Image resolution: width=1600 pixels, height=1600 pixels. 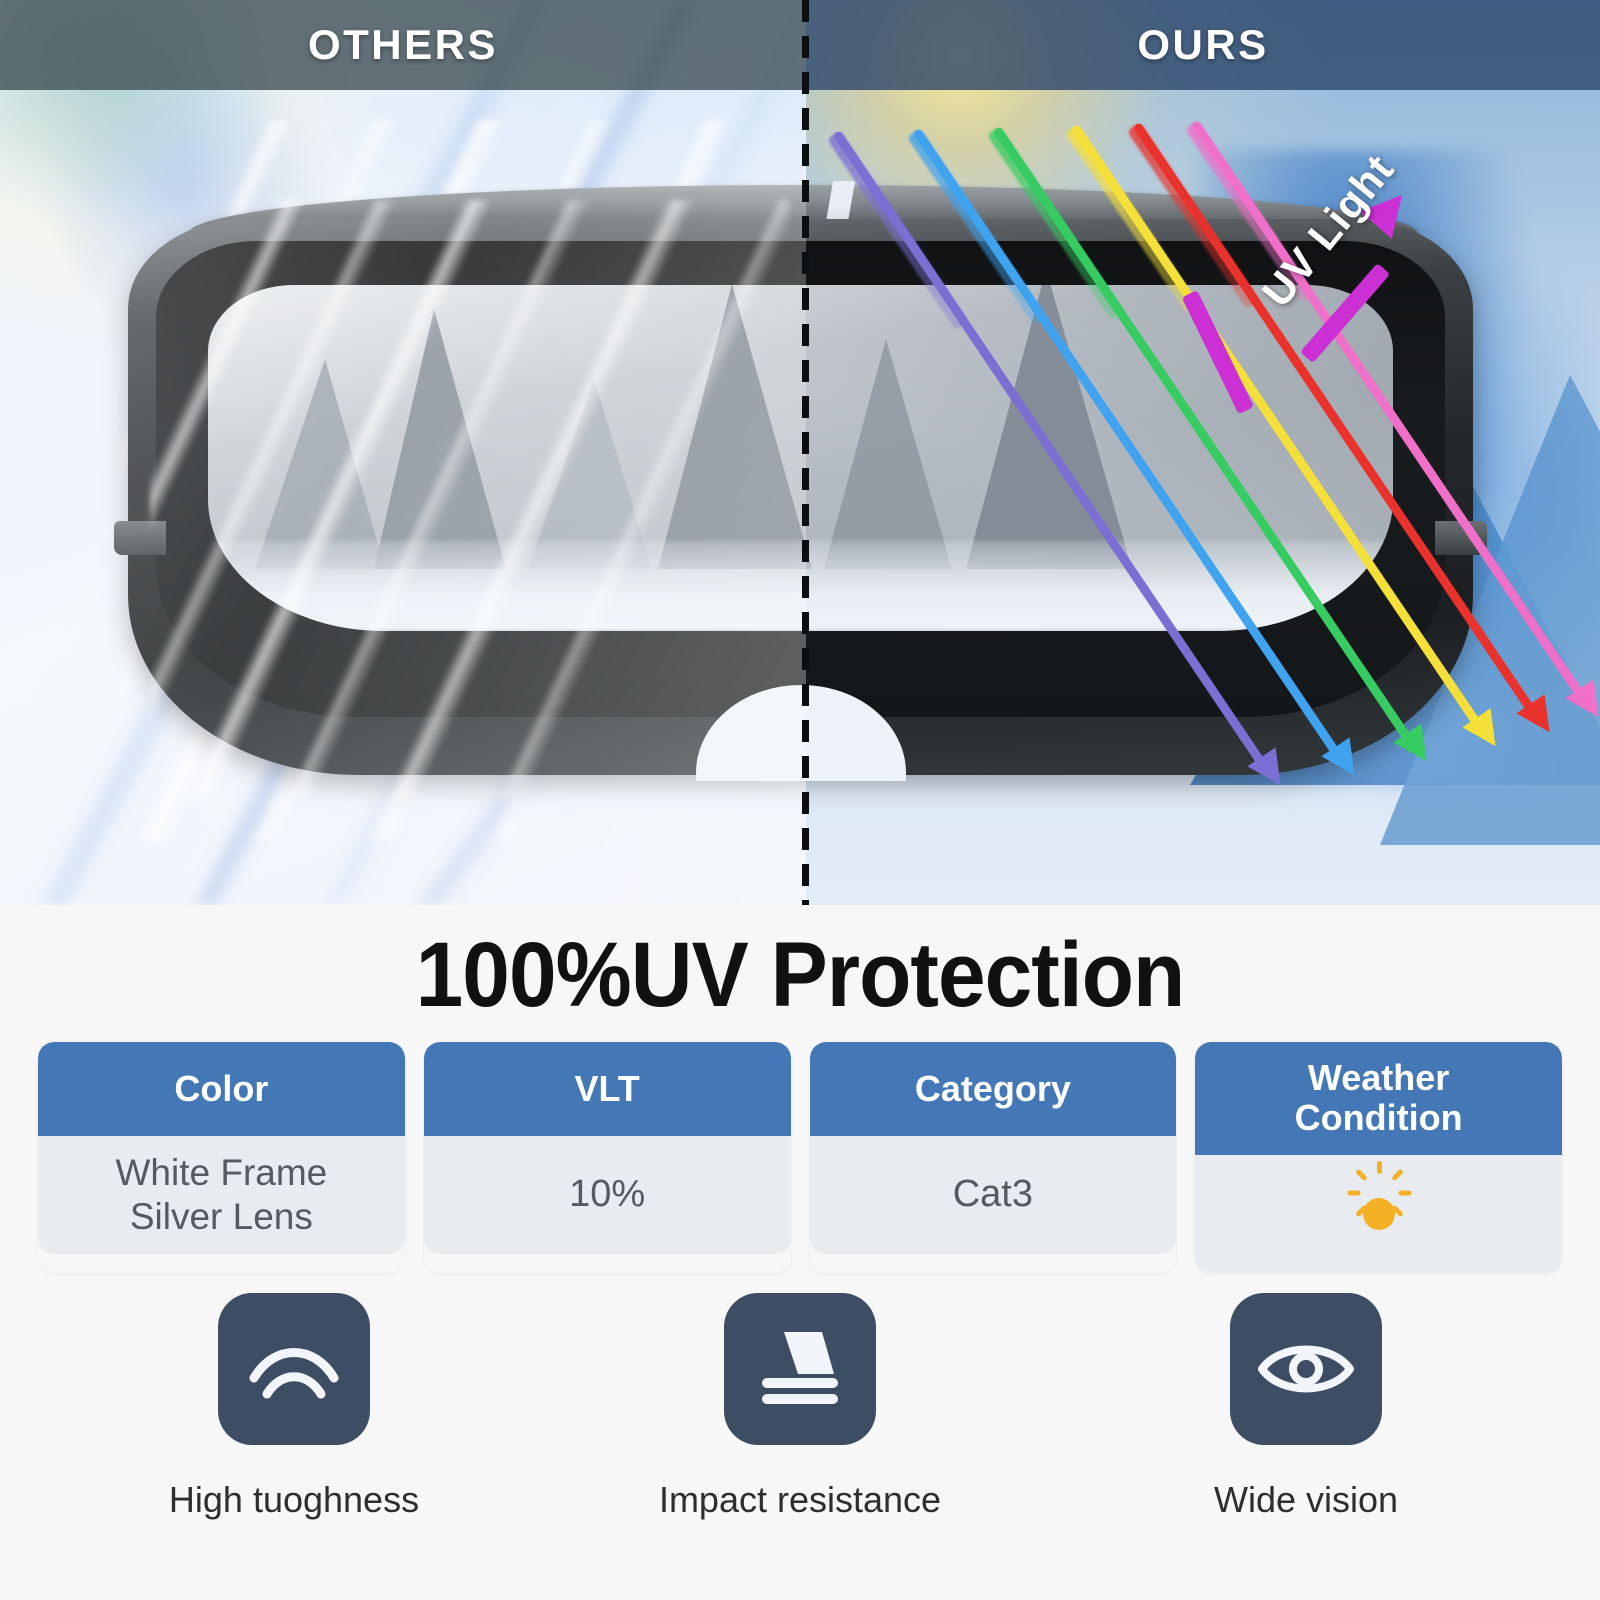 I want to click on others-title: OTHERS, so click(x=402, y=44).